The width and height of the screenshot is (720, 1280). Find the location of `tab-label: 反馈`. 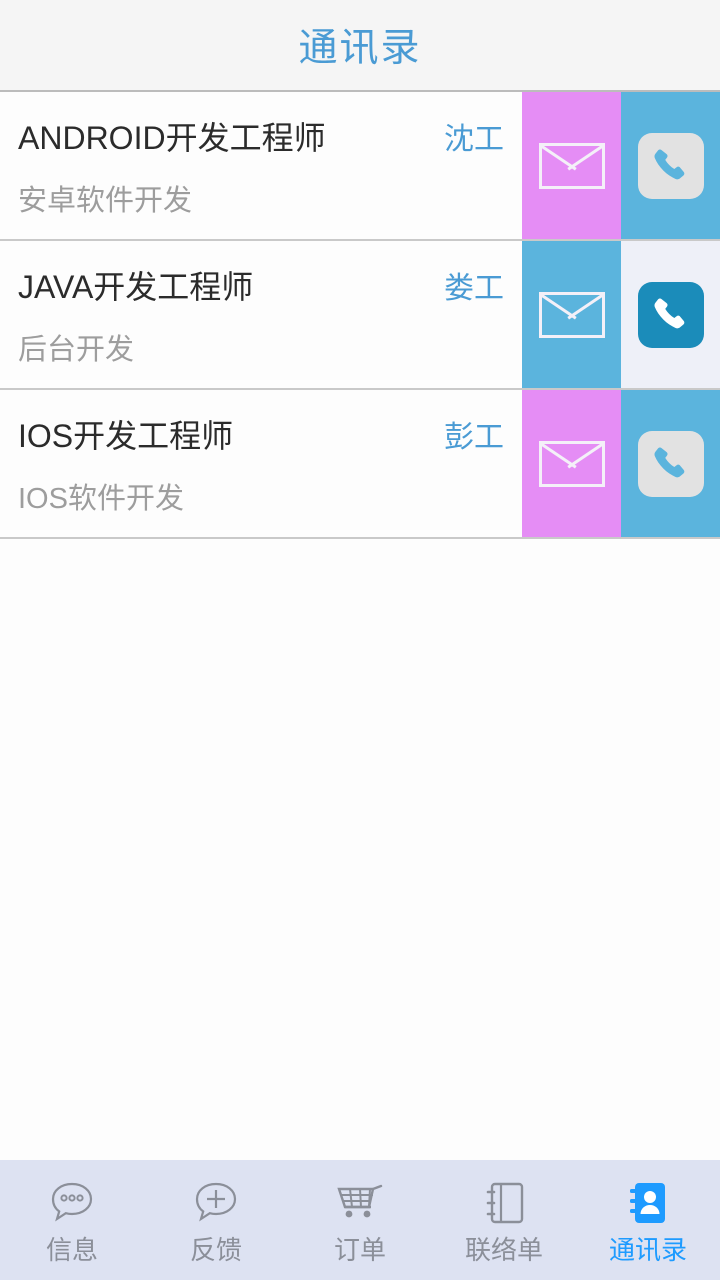

tab-label: 反馈 is located at coordinates (215, 1250).